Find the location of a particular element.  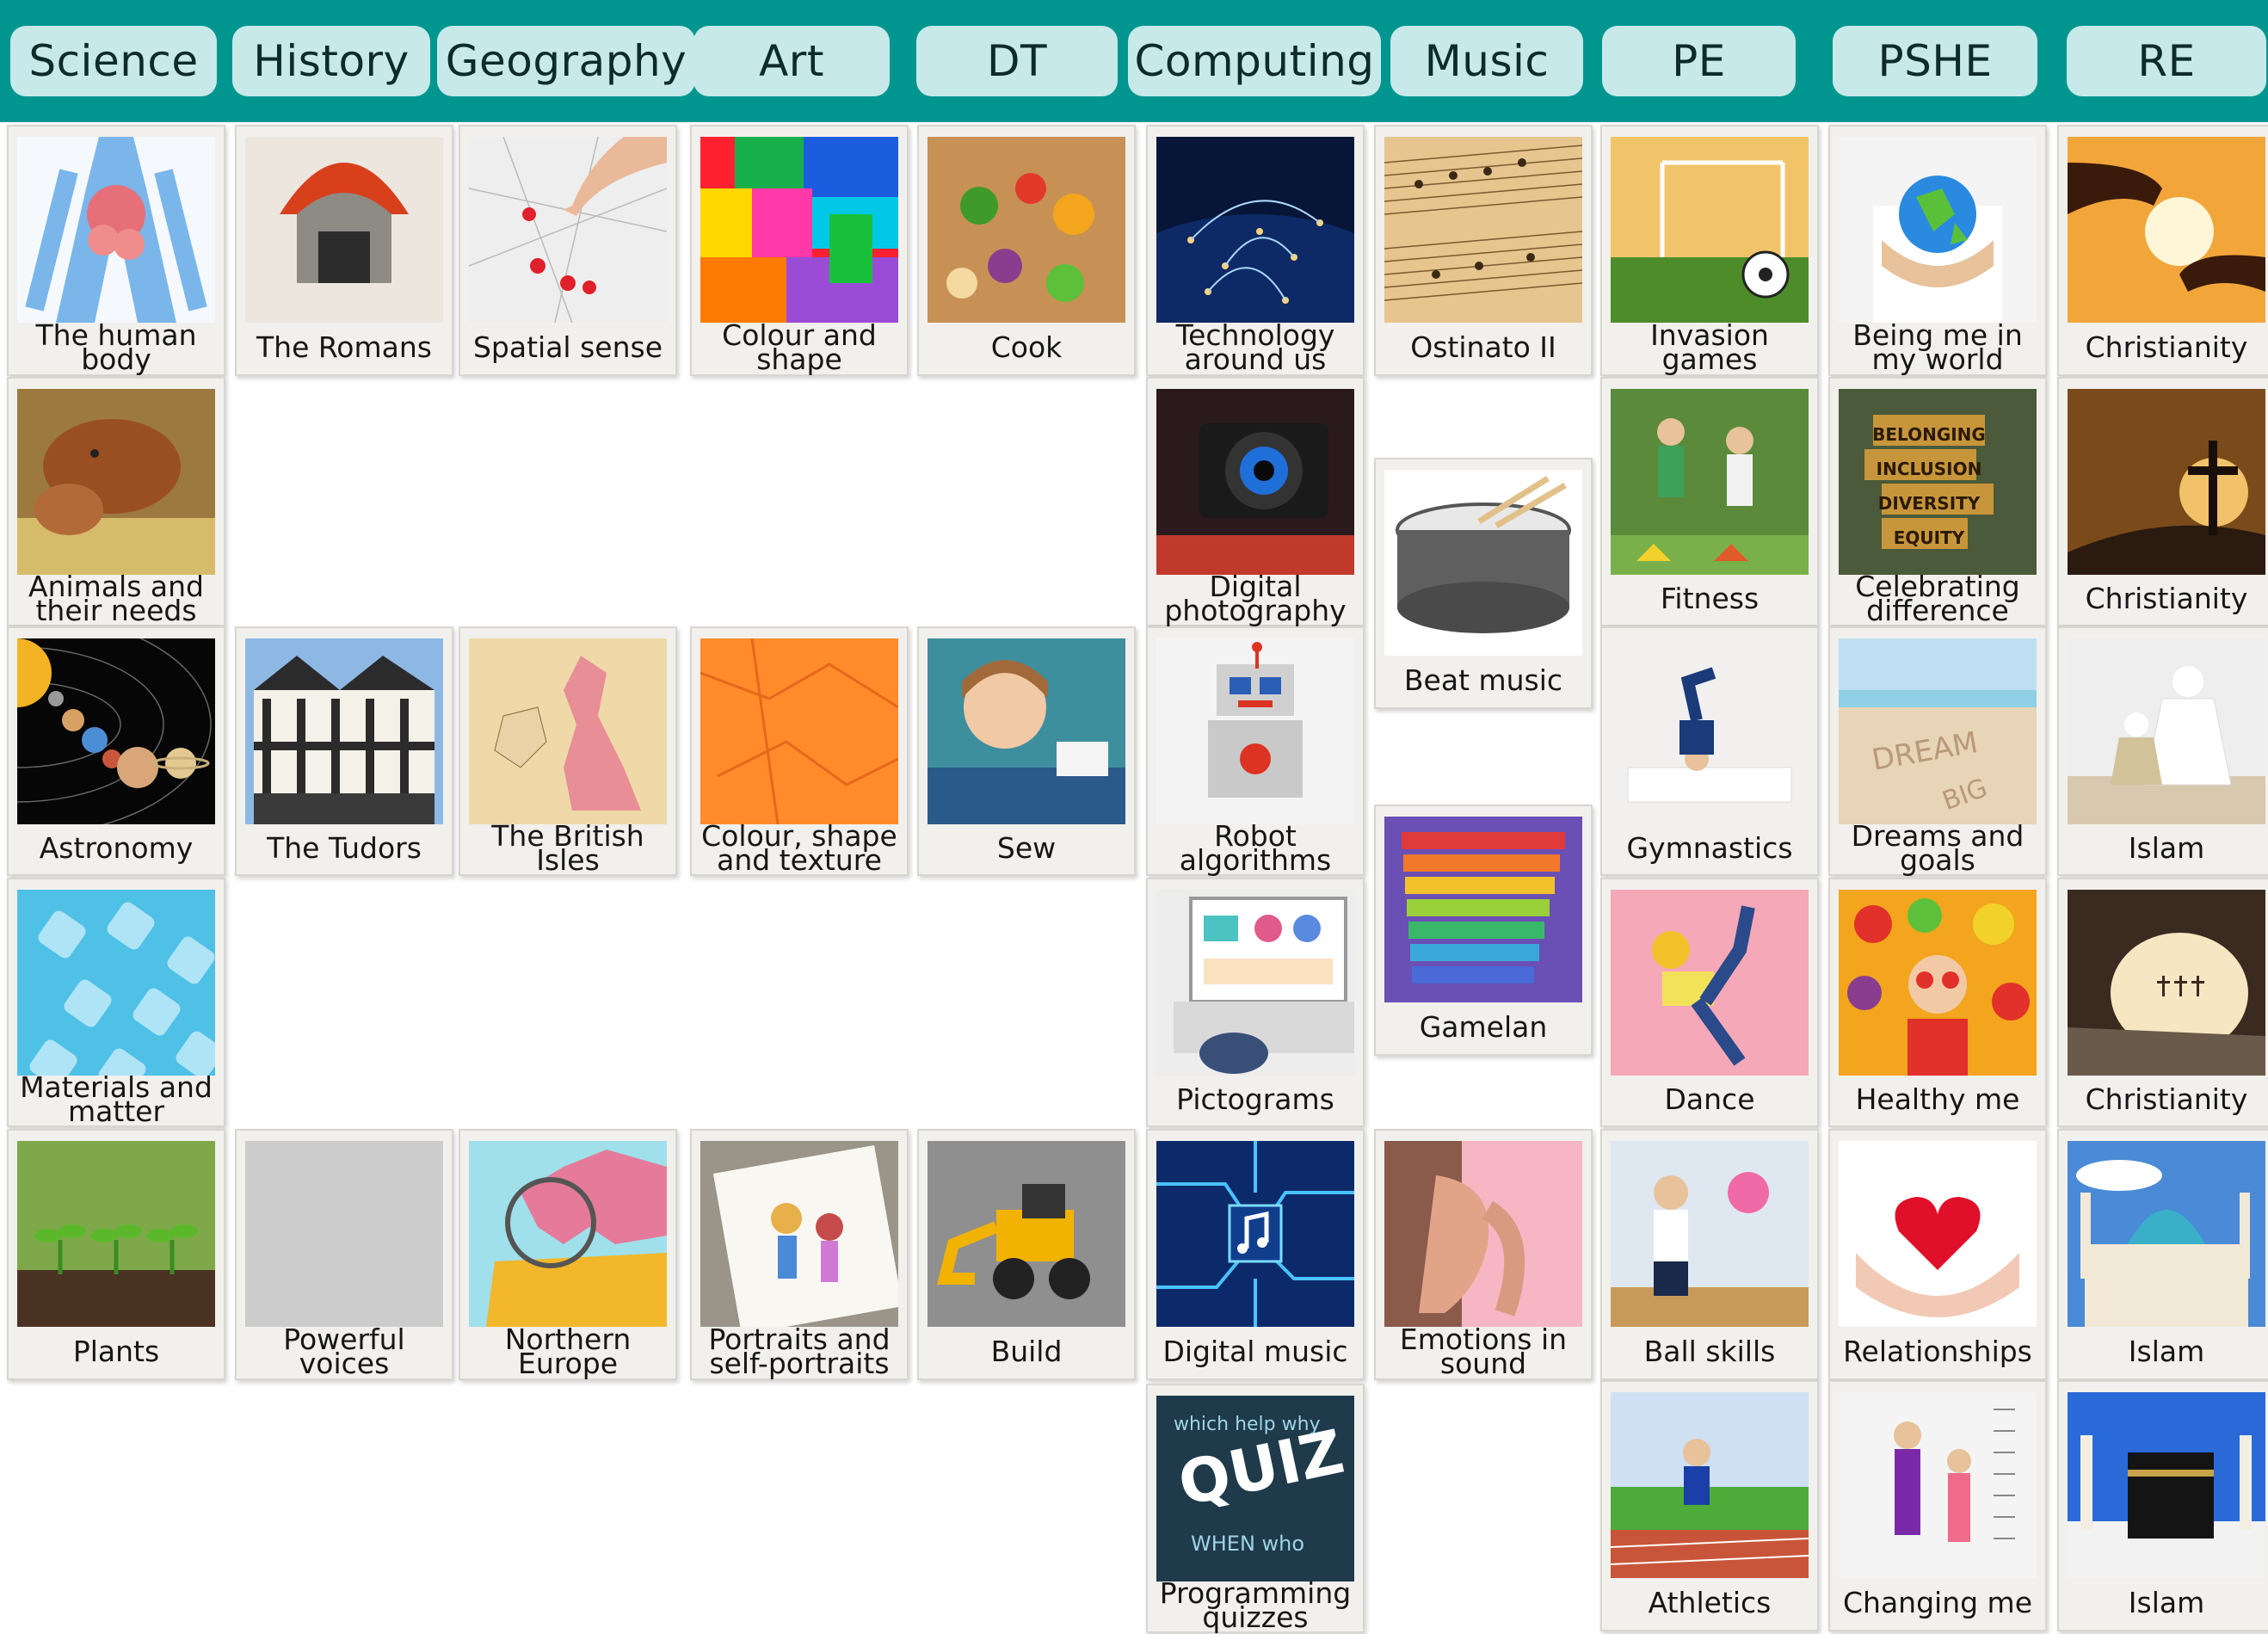

topic-card-pshe: Relationships is located at coordinates (1938, 1254).